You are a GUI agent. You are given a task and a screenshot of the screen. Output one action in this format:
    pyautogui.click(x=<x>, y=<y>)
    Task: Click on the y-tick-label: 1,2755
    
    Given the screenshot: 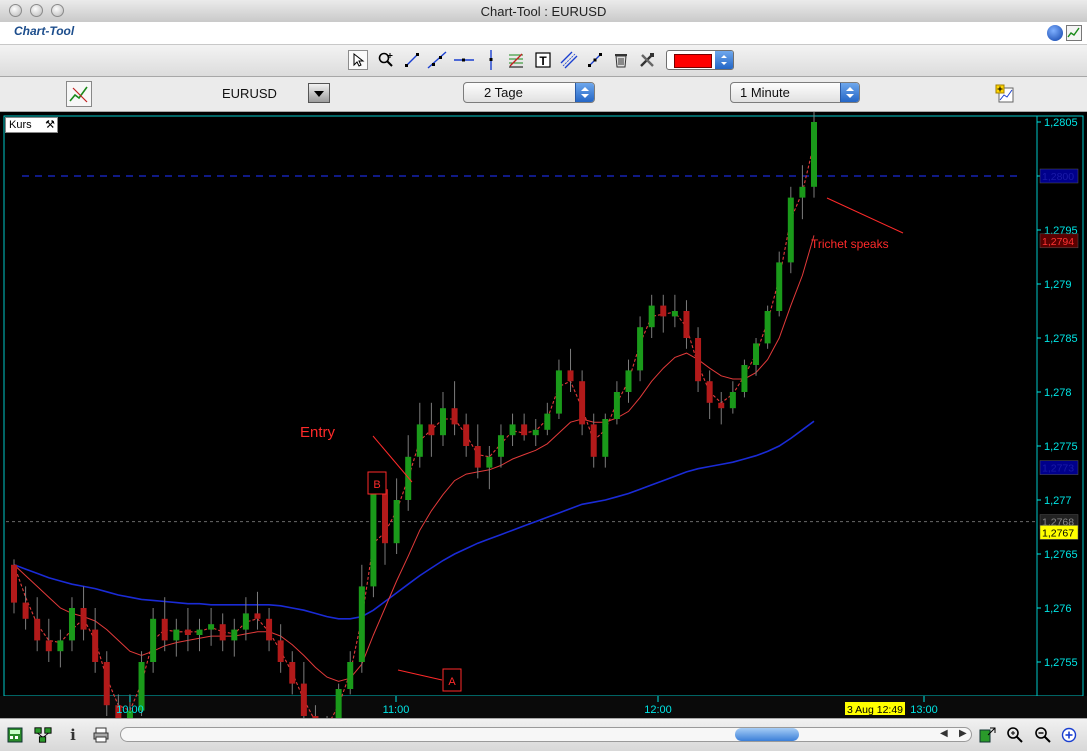 What is the action you would take?
    pyautogui.click(x=1061, y=663)
    